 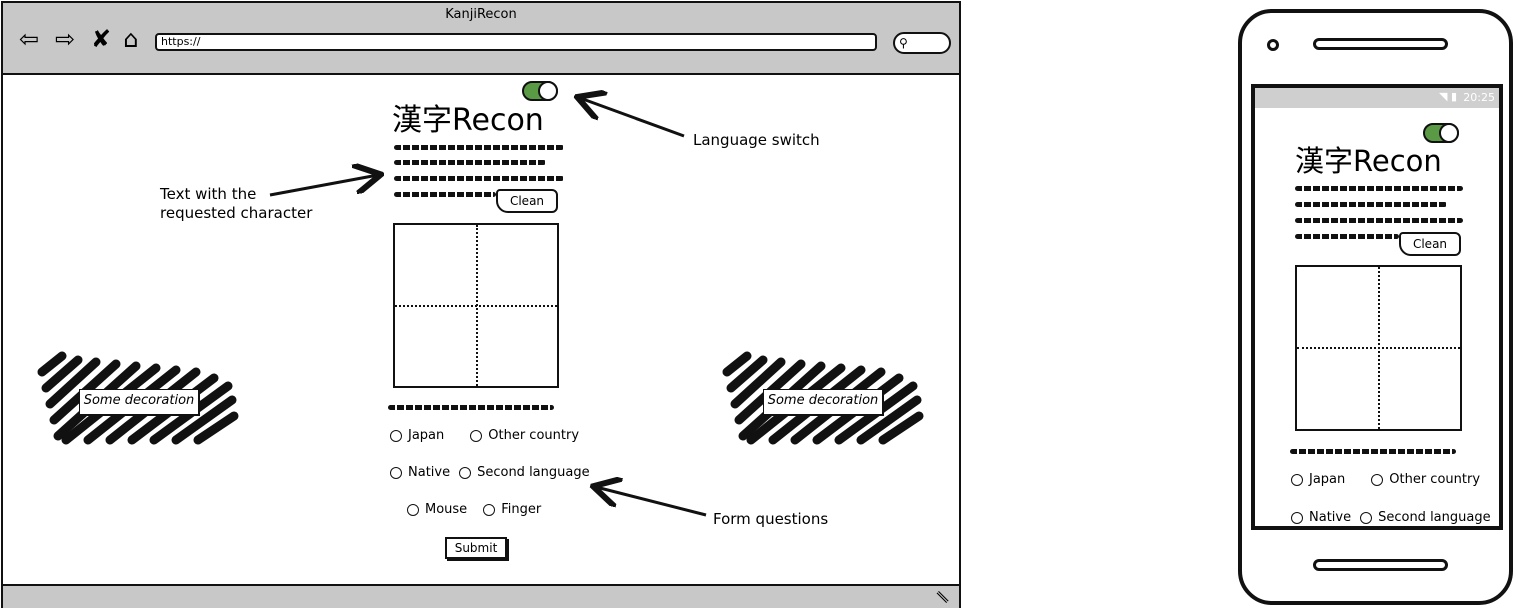 What do you see at coordinates (1425, 479) in the screenshot?
I see `option-other-country: Other country` at bounding box center [1425, 479].